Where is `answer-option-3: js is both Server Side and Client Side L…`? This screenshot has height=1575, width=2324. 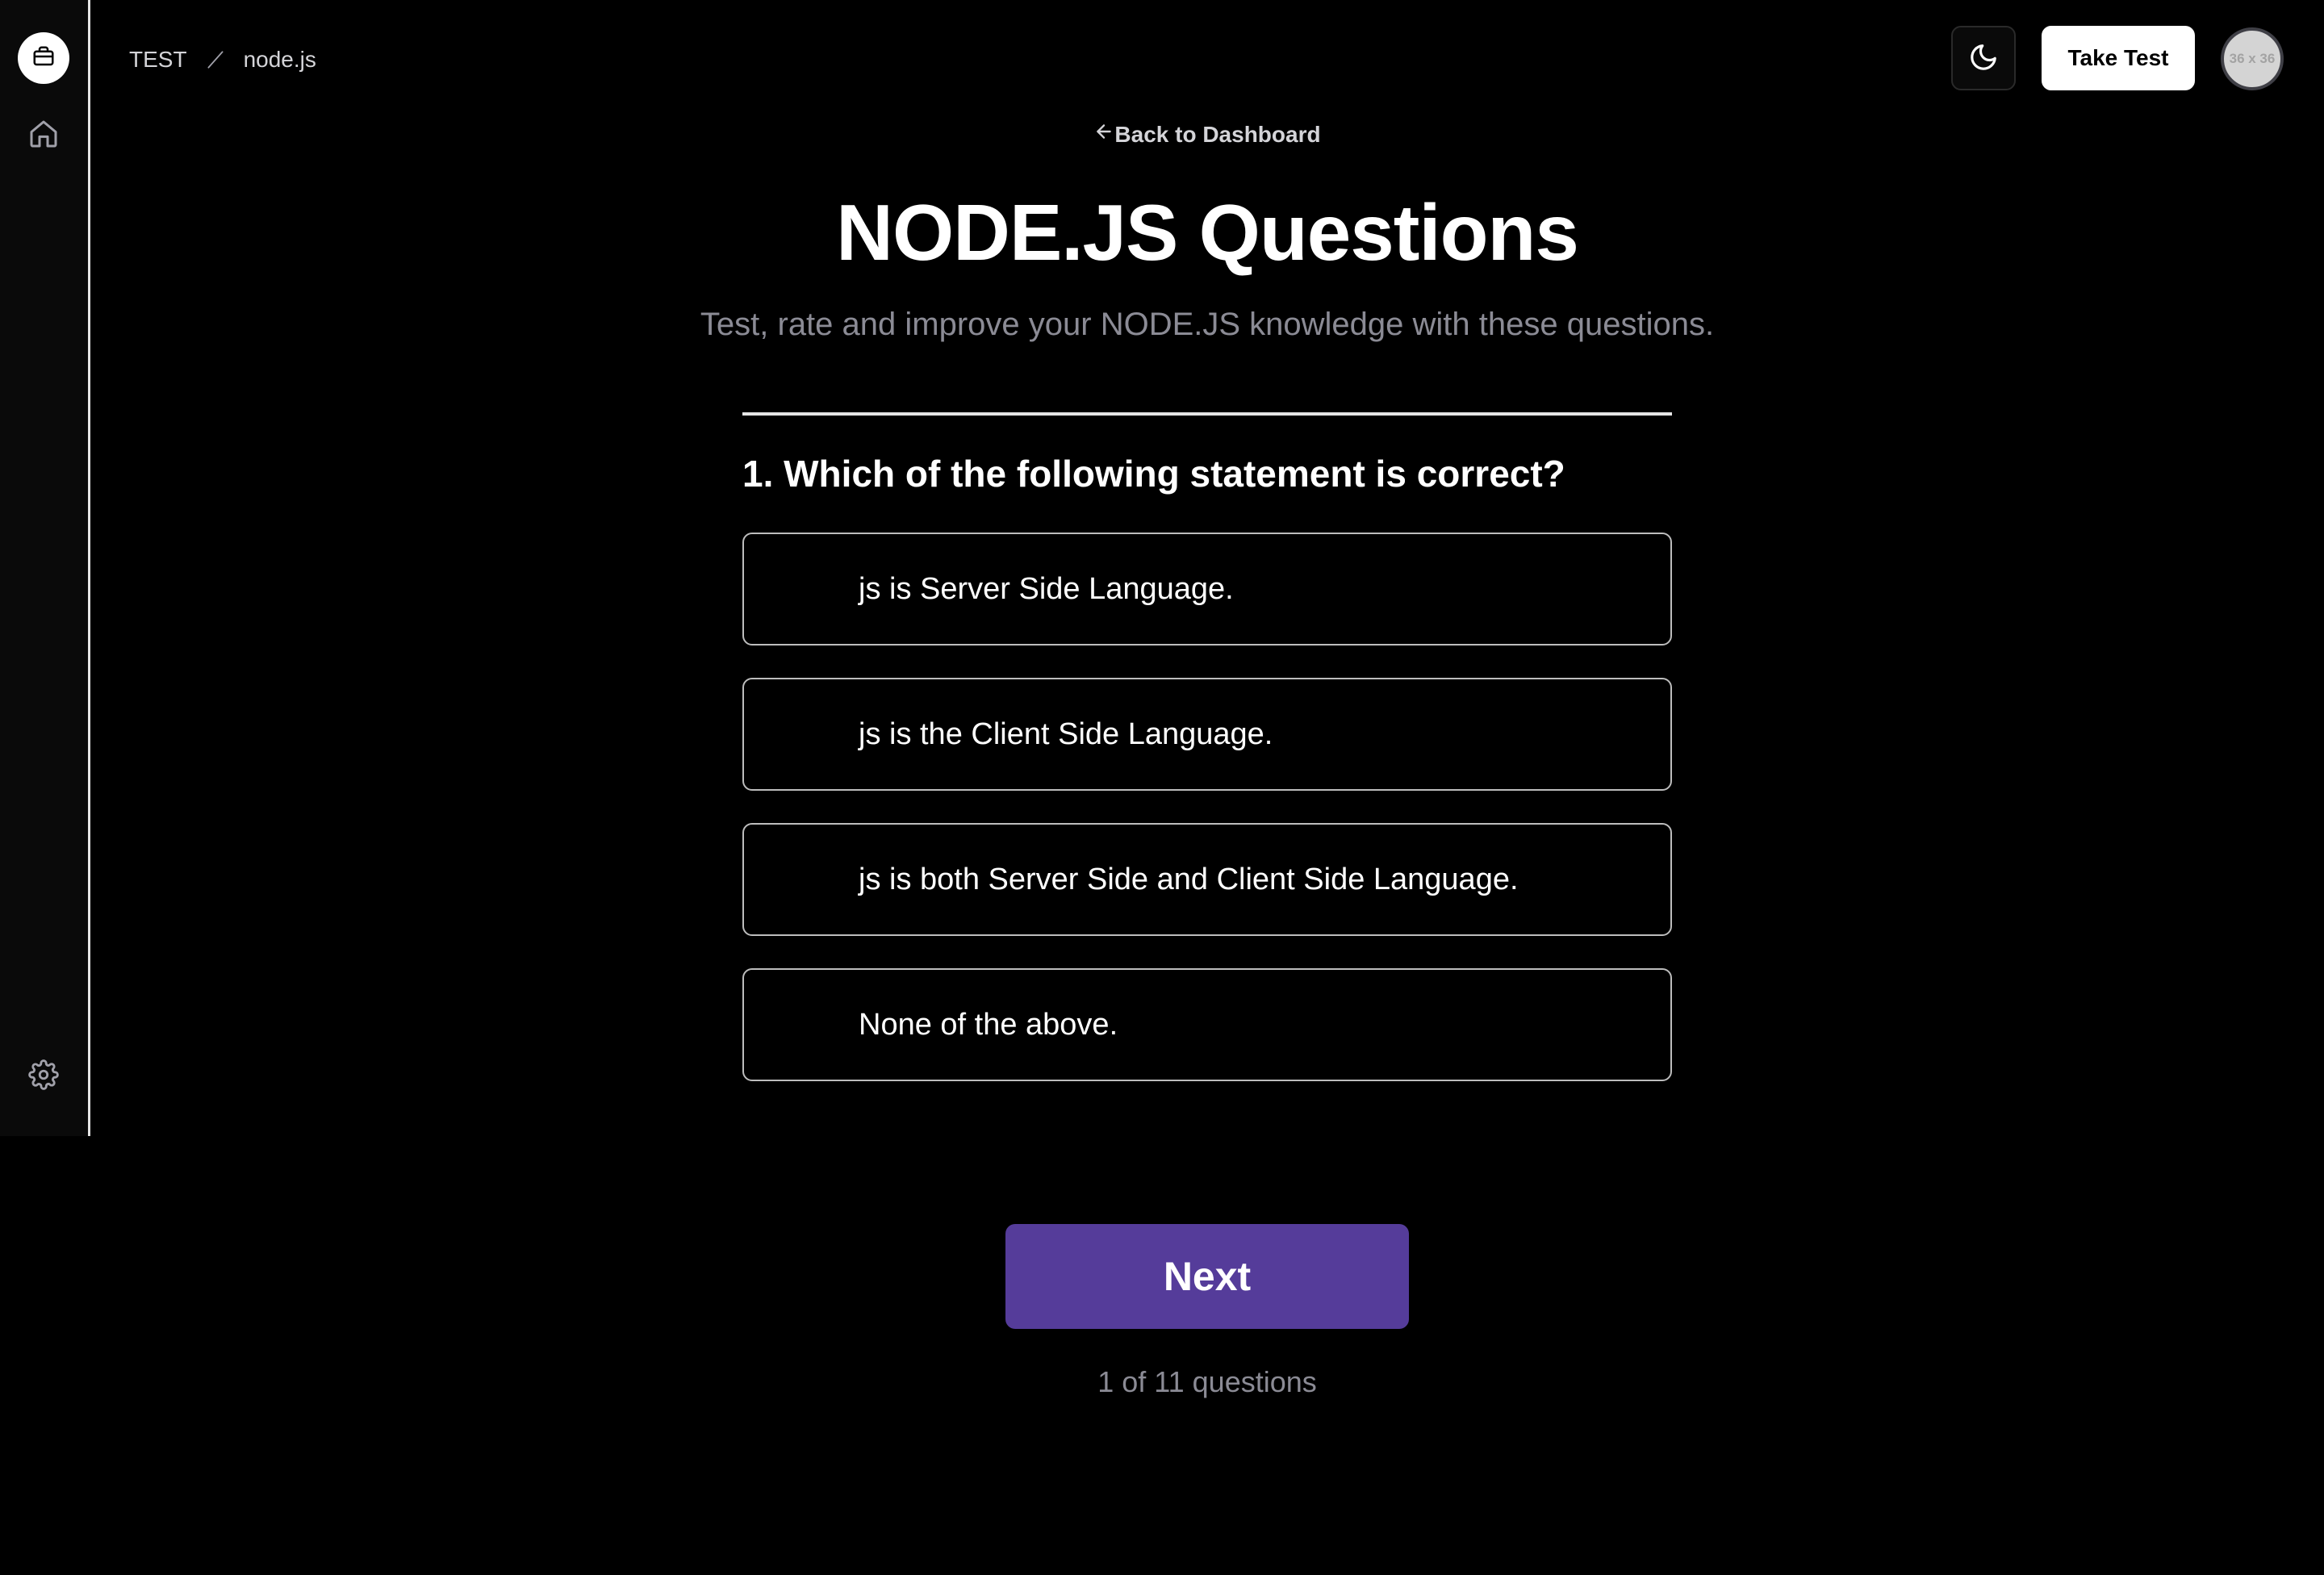
answer-option-3: js is both Server Side and Client Side L… is located at coordinates (1207, 879).